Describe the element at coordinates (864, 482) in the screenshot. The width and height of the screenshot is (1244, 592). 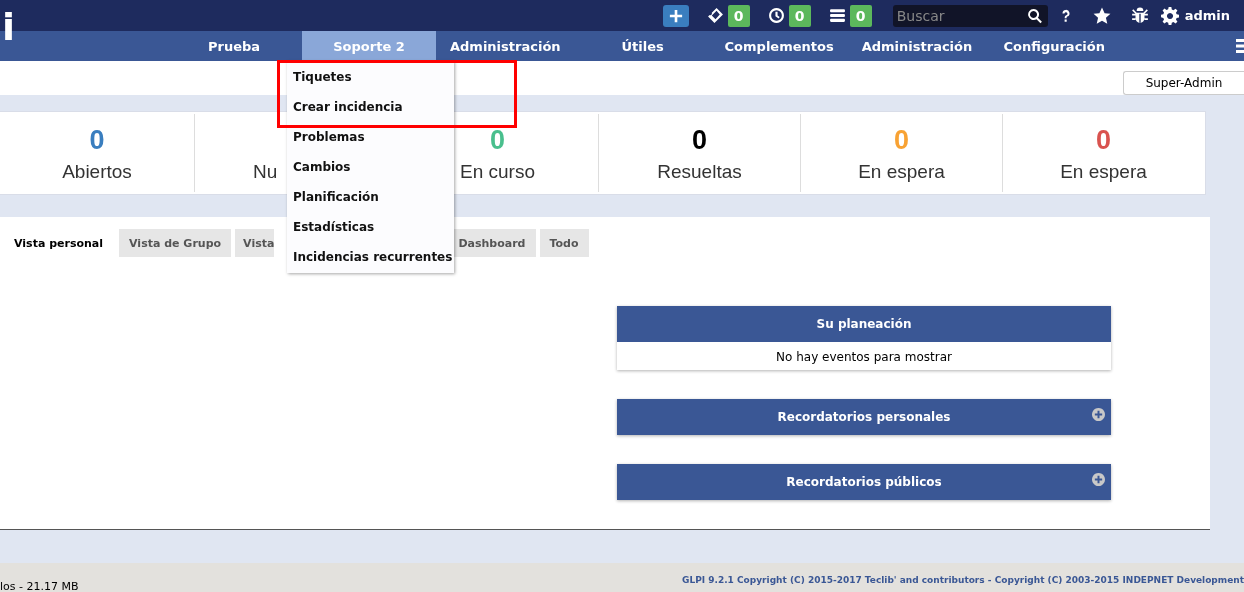
I see `panel-title: Recordatorios públicos` at that location.